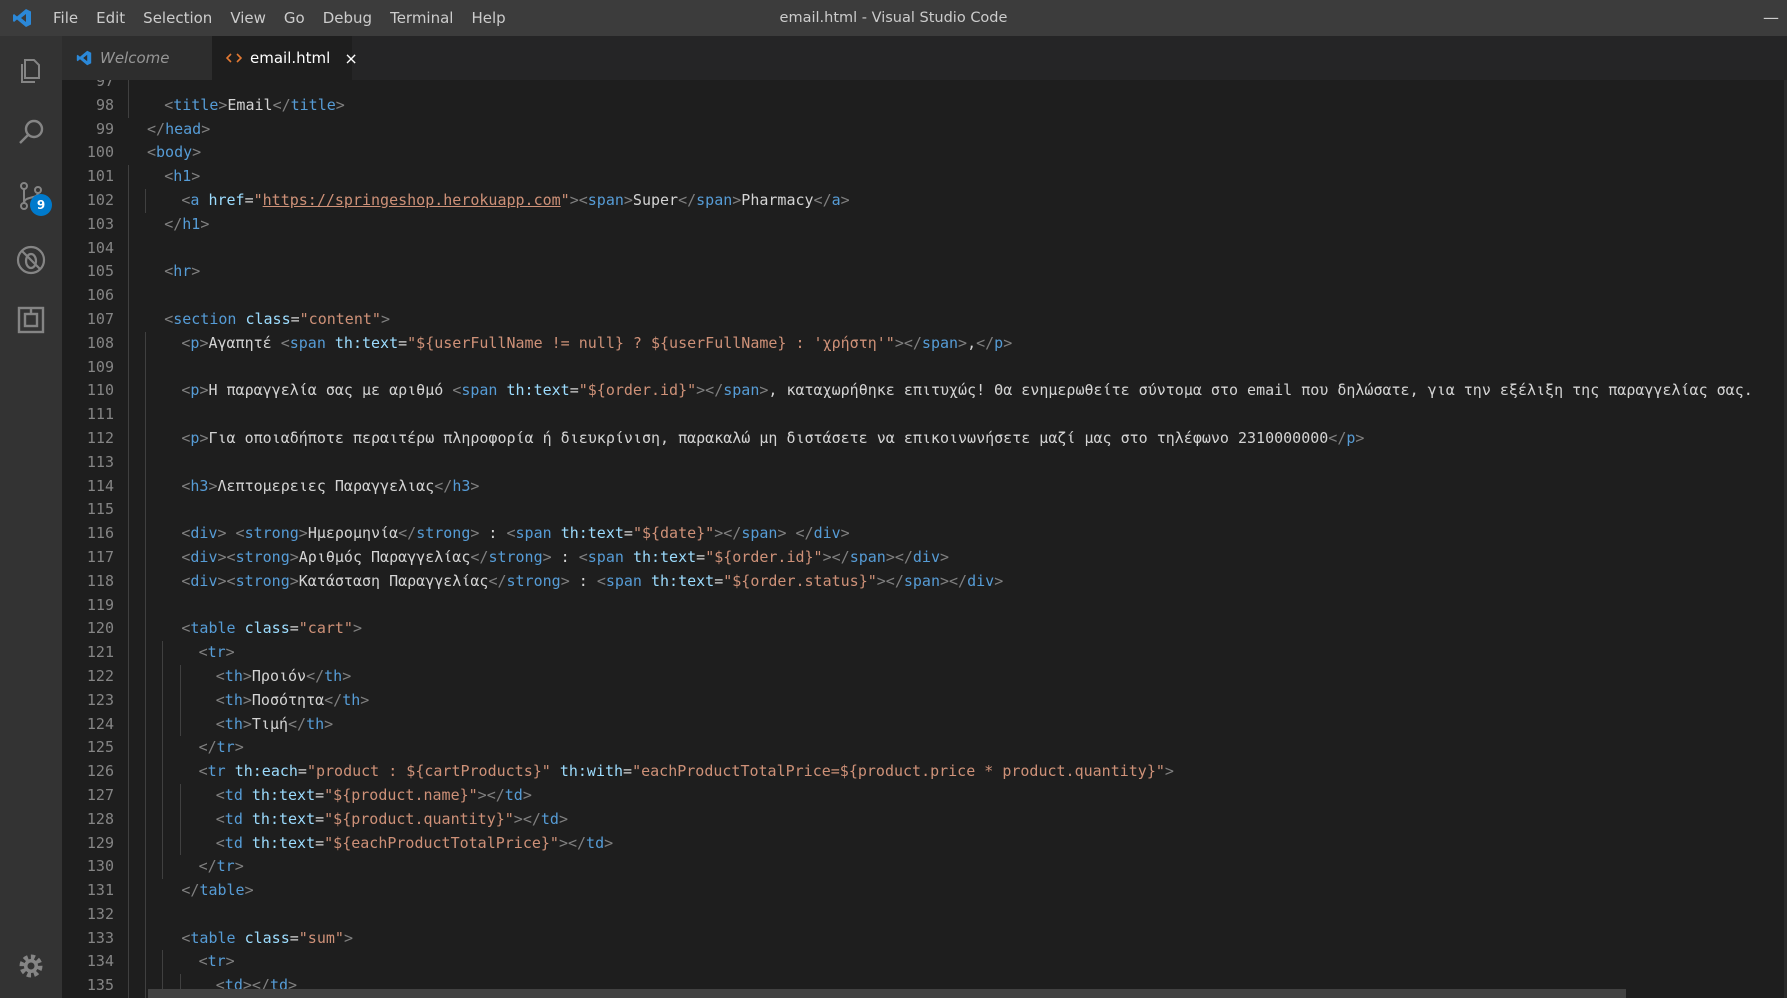  I want to click on menu-selection: Selection, so click(177, 18).